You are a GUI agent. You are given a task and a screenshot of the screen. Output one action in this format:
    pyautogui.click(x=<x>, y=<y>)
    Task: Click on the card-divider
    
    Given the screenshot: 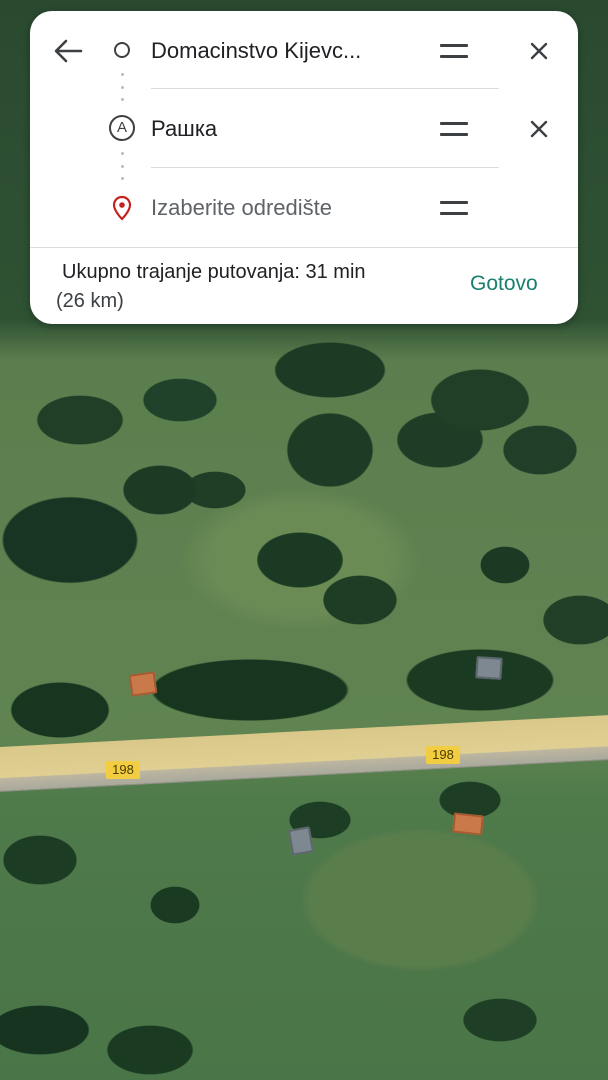 What is the action you would take?
    pyautogui.click(x=304, y=247)
    